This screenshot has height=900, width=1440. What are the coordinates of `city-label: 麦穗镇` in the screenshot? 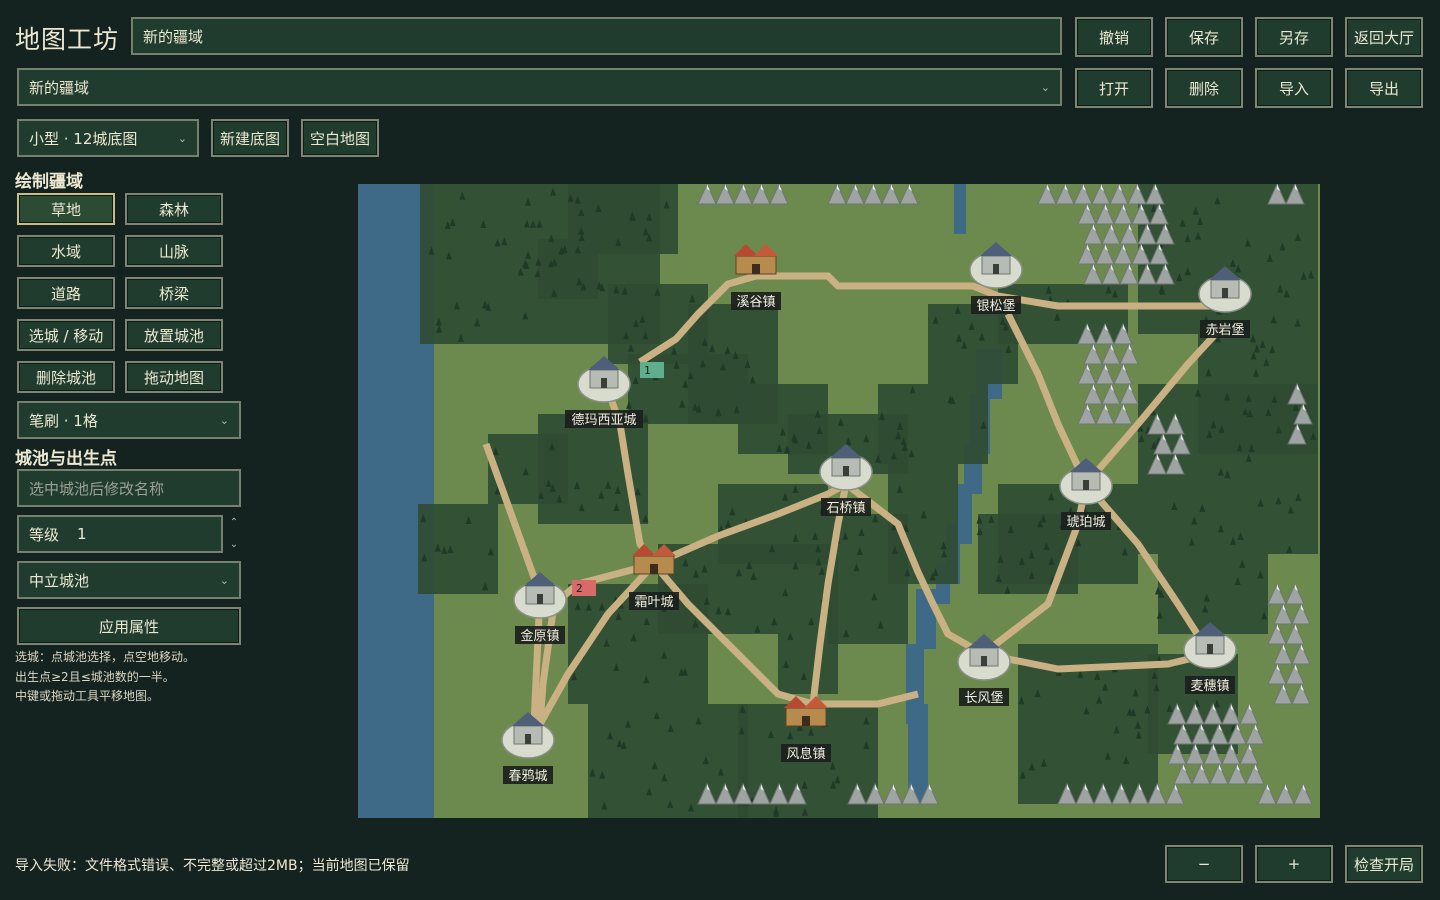 It's located at (1209, 686).